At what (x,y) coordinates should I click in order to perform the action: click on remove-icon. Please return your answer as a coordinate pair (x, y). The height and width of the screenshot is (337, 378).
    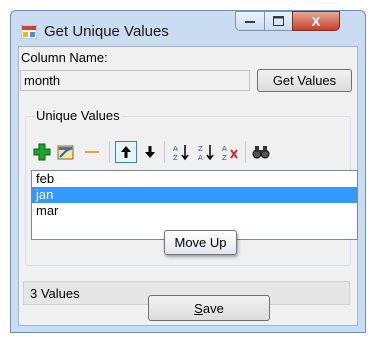
    Looking at the image, I should click on (92, 152).